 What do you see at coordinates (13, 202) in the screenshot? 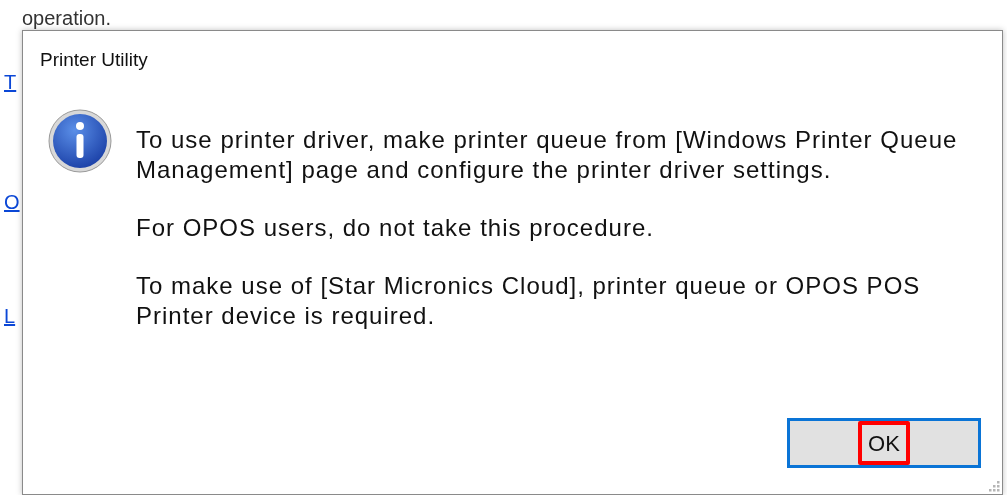
I see `page-link: O` at bounding box center [13, 202].